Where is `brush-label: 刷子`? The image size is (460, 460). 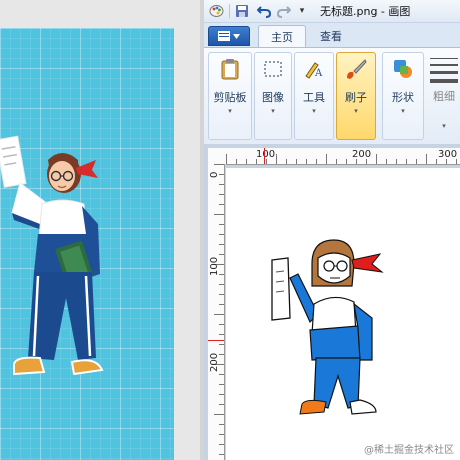 brush-label: 刷子 is located at coordinates (356, 97).